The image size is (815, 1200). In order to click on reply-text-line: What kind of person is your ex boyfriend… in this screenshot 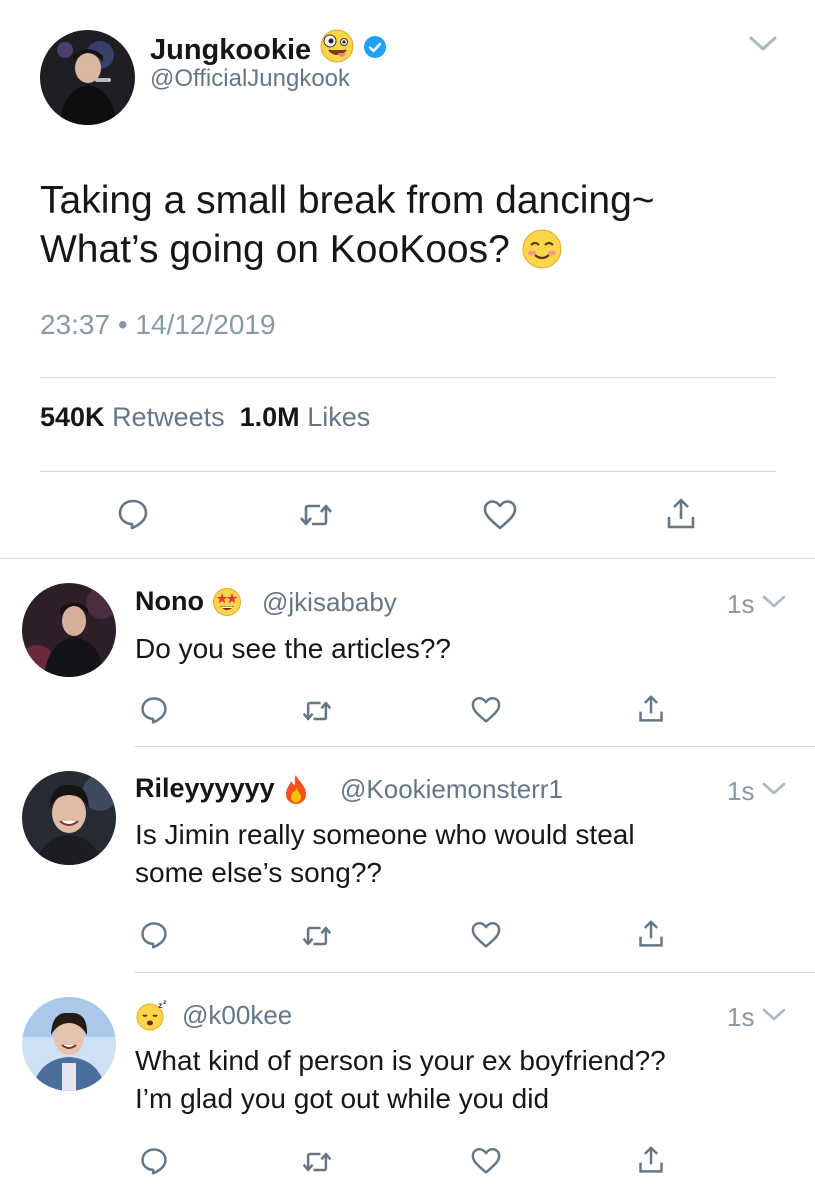, I will do `click(400, 1060)`.